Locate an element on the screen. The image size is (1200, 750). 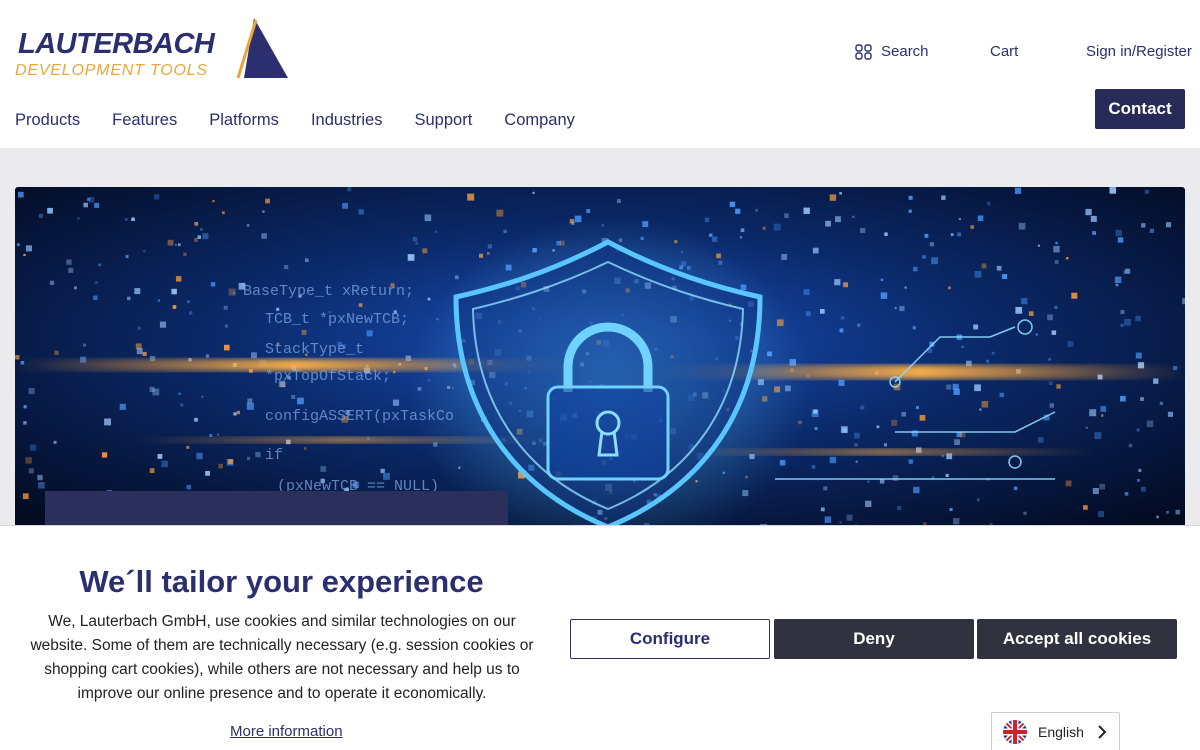
signin-register-link: Sign in/Register is located at coordinates (1139, 51).